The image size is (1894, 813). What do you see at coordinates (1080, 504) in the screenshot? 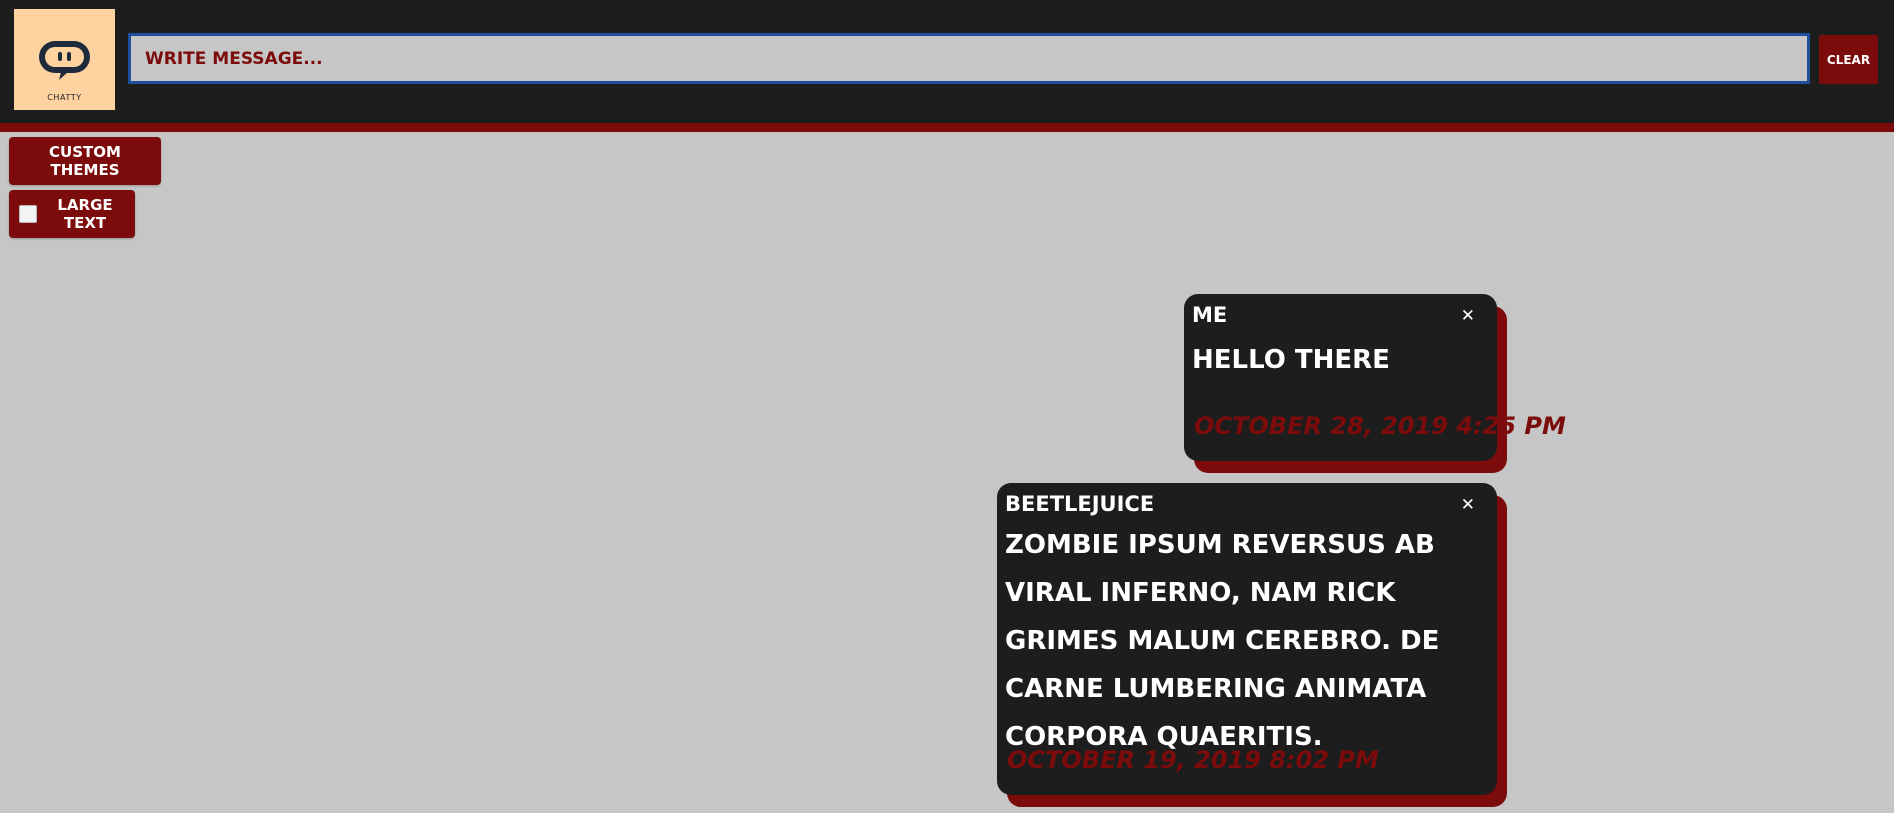
I see `message-sender: BEETLEJUICE` at bounding box center [1080, 504].